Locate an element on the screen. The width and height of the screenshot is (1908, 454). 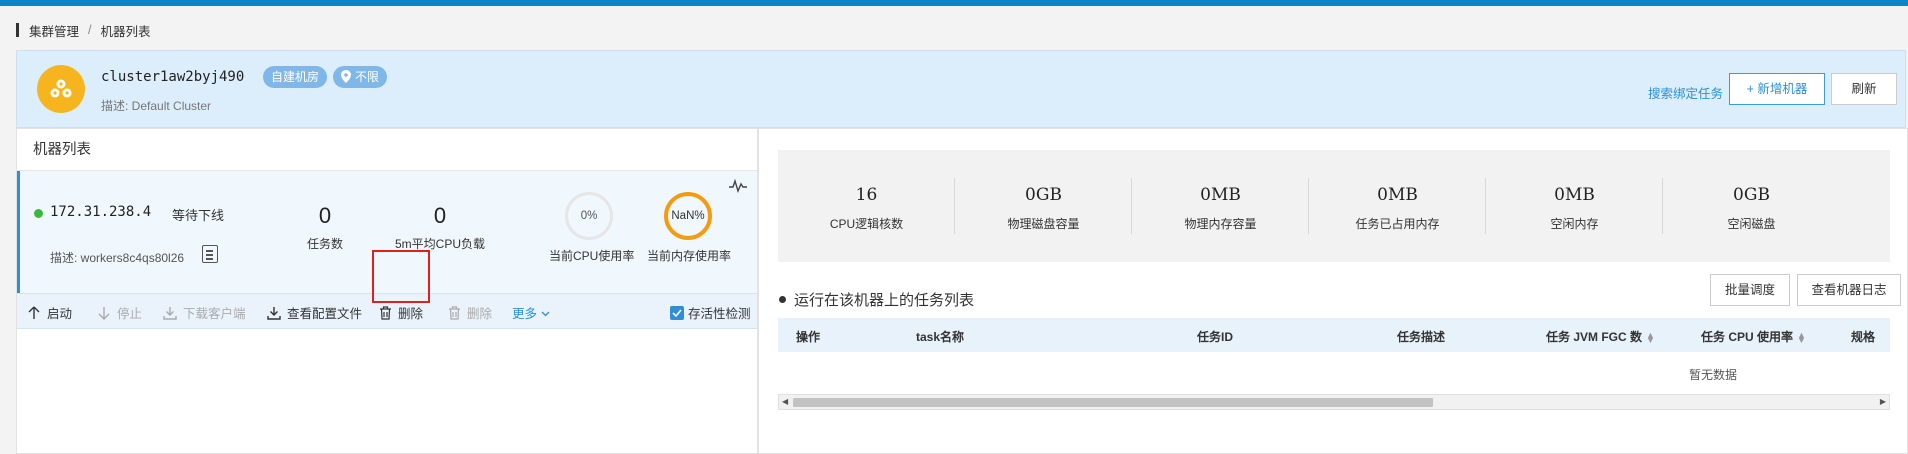
chevron-down-icon is located at coordinates (545, 313).